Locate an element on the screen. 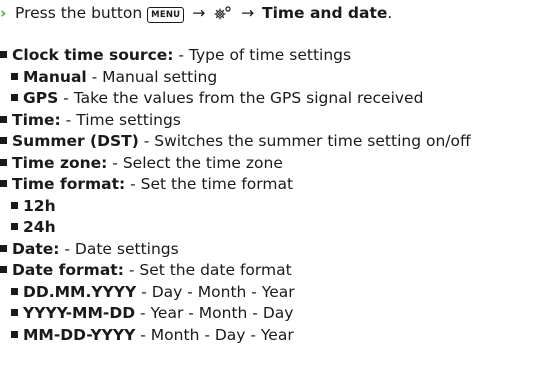  list-item: Date format: - Set the date format is located at coordinates (146, 270).